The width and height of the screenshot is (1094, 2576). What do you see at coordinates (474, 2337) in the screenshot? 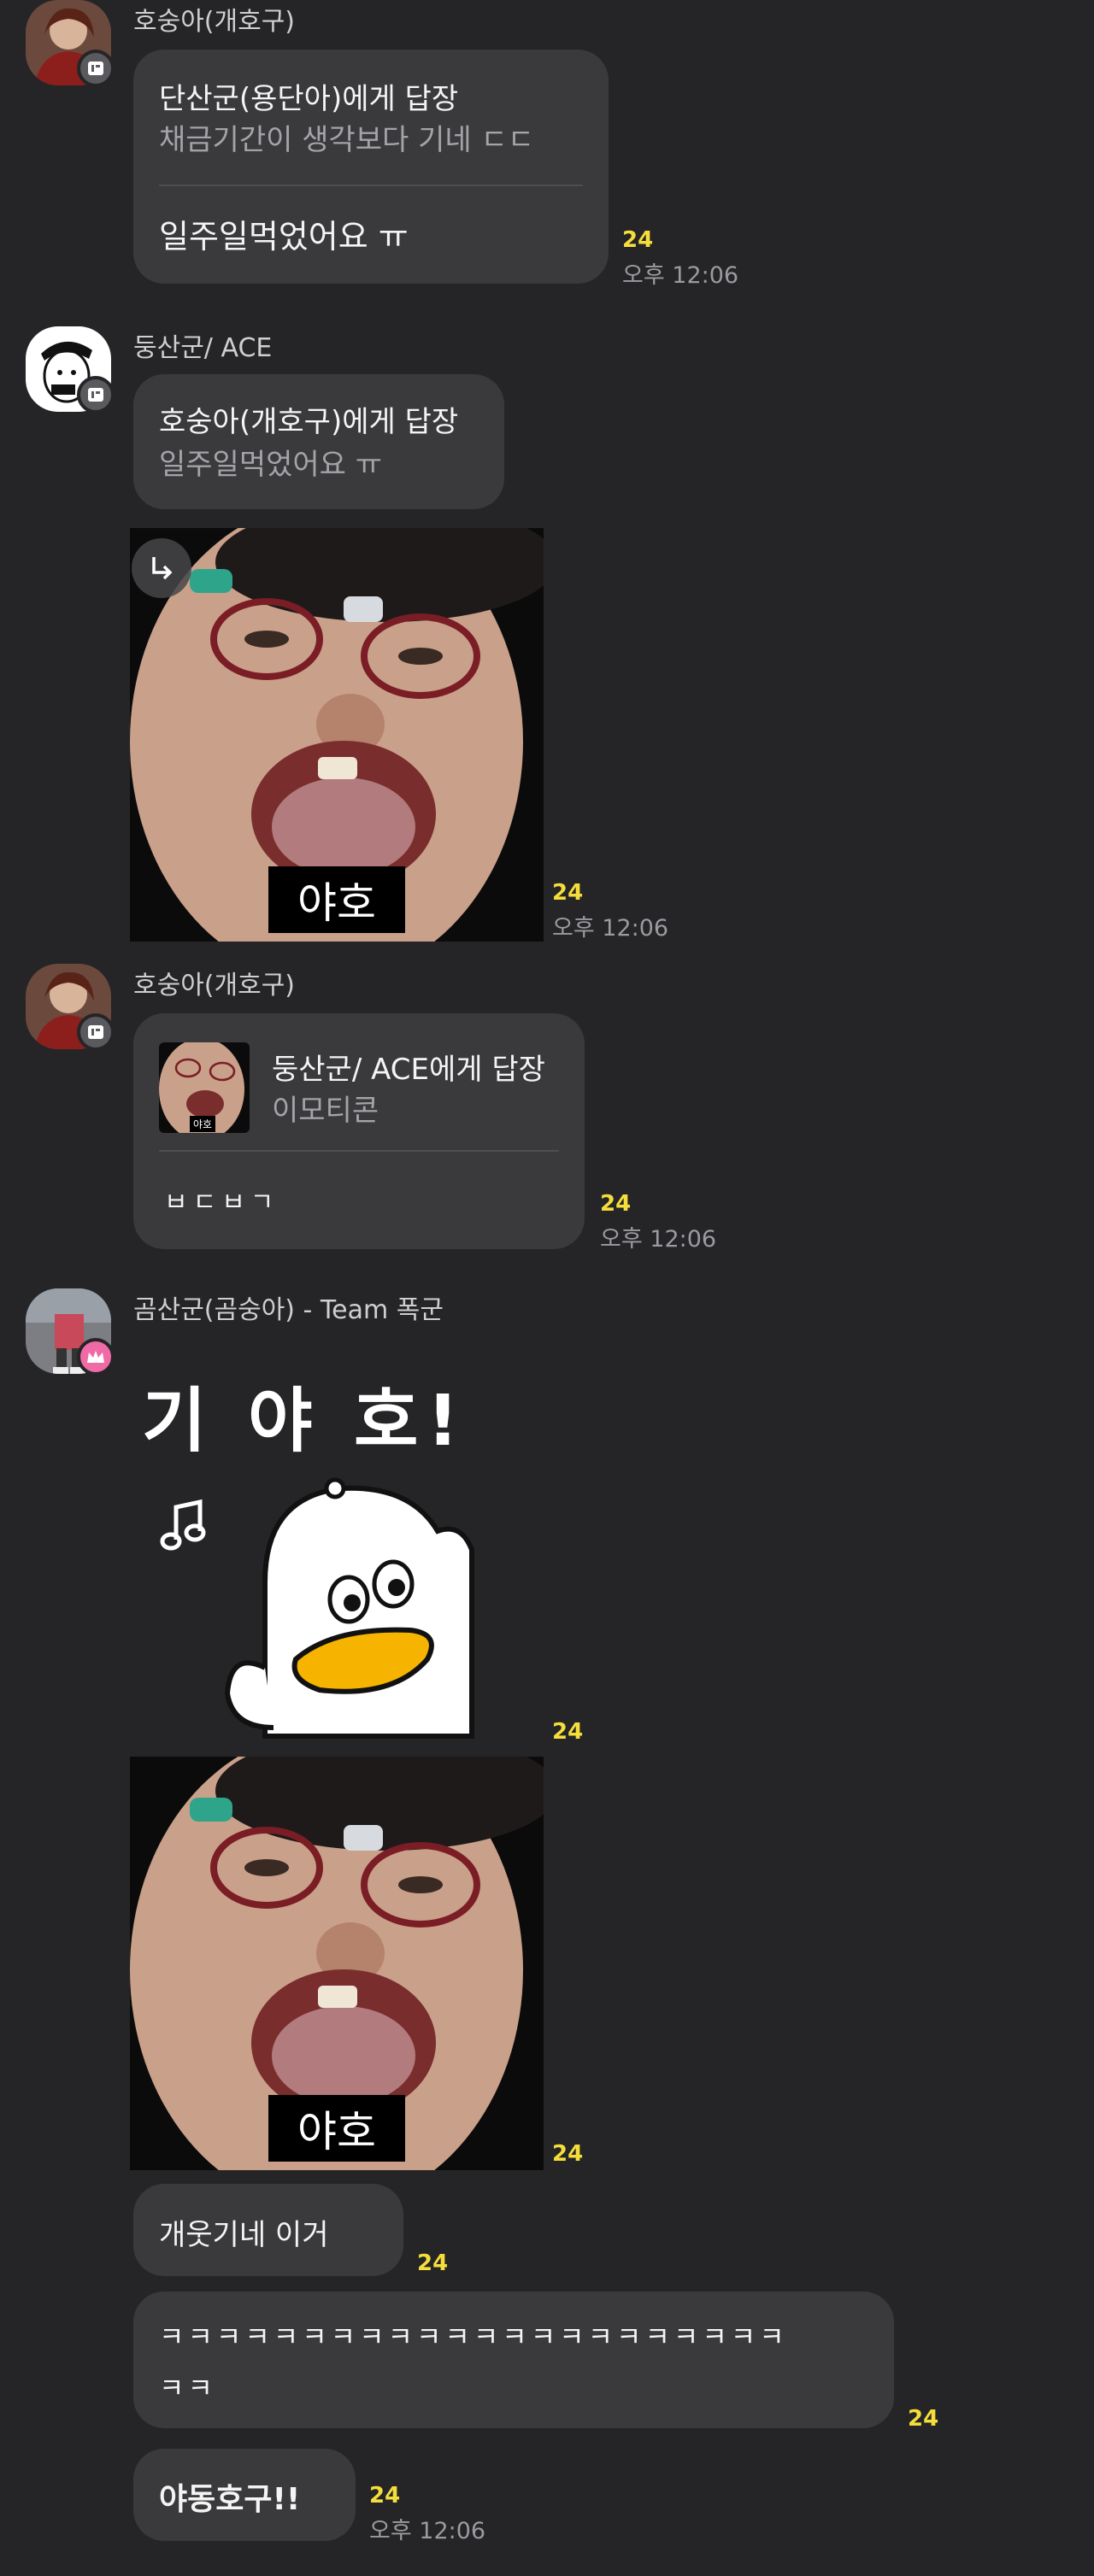
I see `message-text-line-1: ㅋㅋㅋㅋㅋㅋㅋㅋㅋㅋㅋㅋㅋㅋㅋㅋㅋㅋㅋㅋㅋㅋ` at bounding box center [474, 2337].